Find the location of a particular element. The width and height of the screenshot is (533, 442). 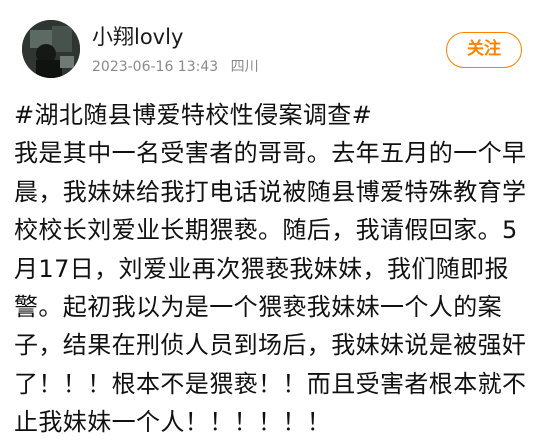

post-hashtag: #湖北随县博爱特校性侵案调查# is located at coordinates (271, 115).